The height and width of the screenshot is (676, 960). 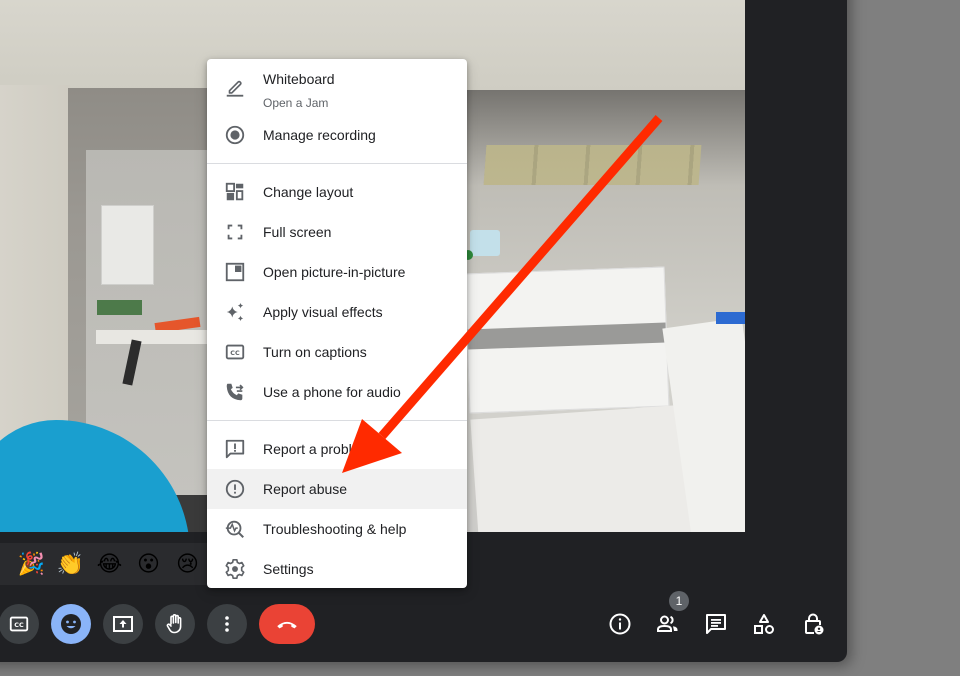 I want to click on raise-hand-icon, so click(x=174, y=624).